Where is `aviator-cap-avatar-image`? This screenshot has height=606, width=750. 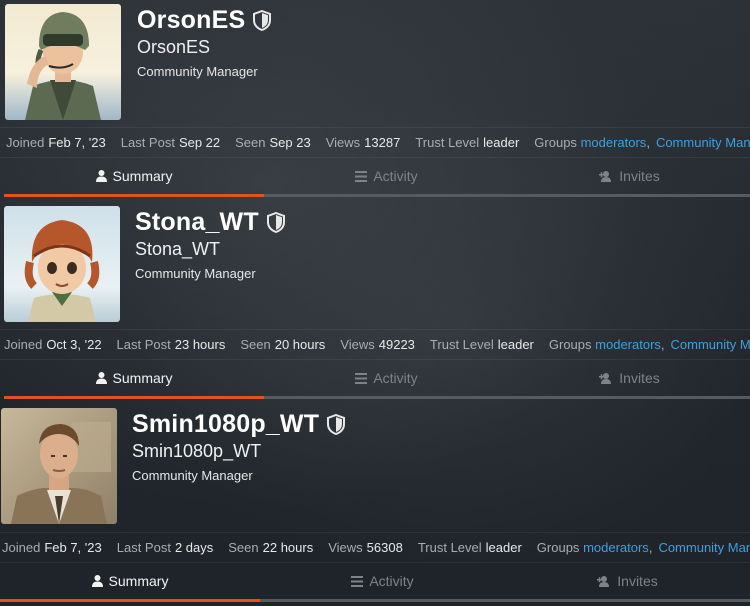 aviator-cap-avatar-image is located at coordinates (62, 264).